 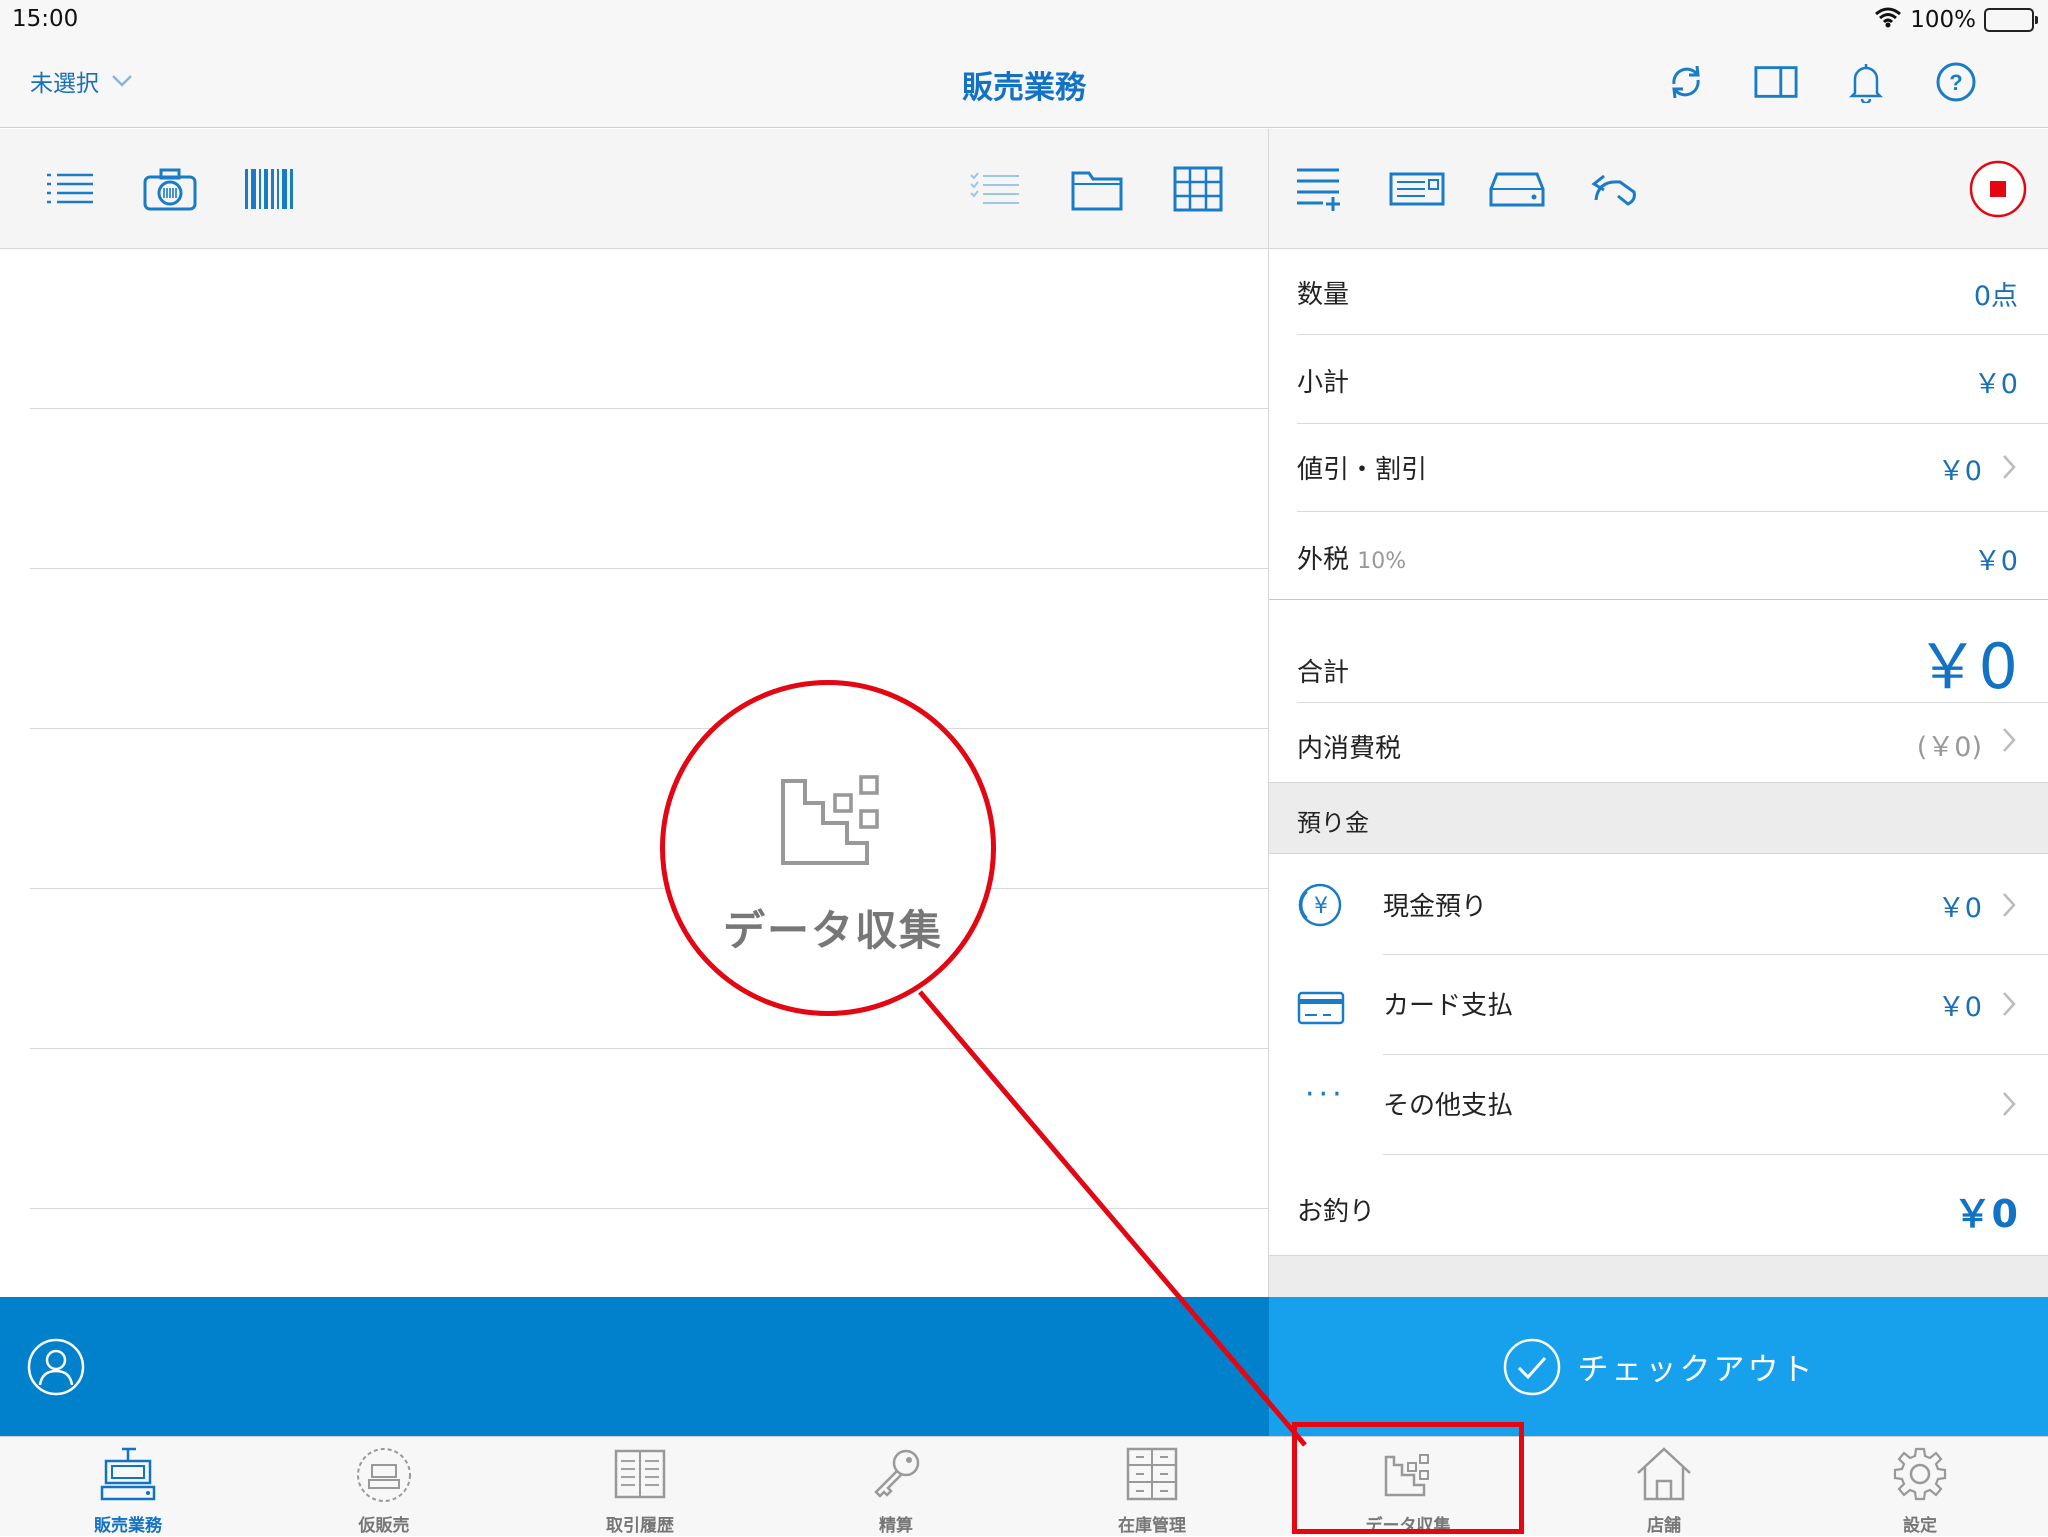 What do you see at coordinates (1408, 1478) in the screenshot?
I see `highlight-box` at bounding box center [1408, 1478].